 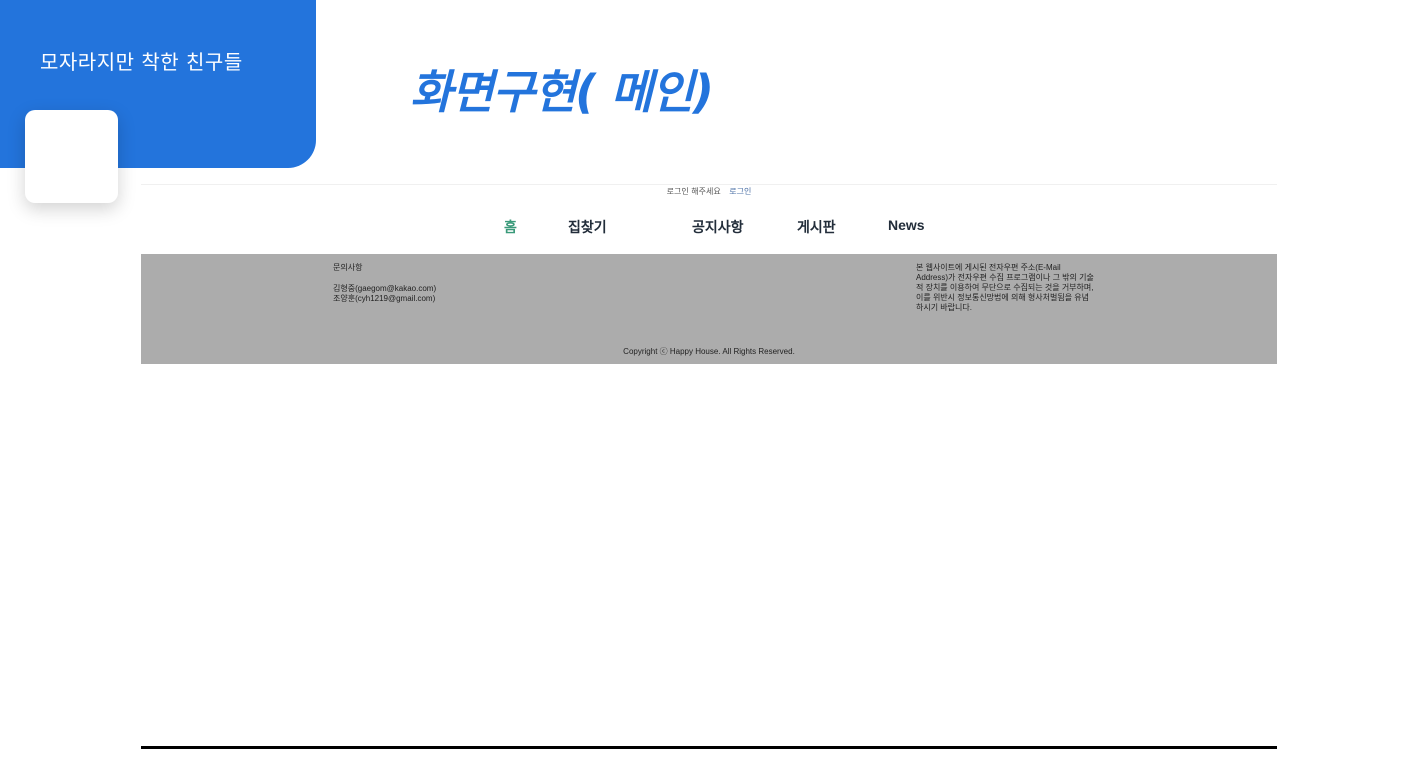 I want to click on nav-item-news: News, so click(x=906, y=225).